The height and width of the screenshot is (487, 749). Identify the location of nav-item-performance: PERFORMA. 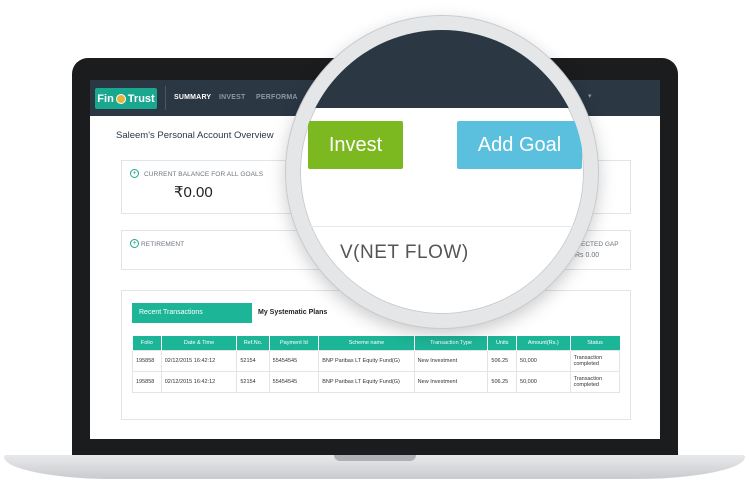
(277, 97).